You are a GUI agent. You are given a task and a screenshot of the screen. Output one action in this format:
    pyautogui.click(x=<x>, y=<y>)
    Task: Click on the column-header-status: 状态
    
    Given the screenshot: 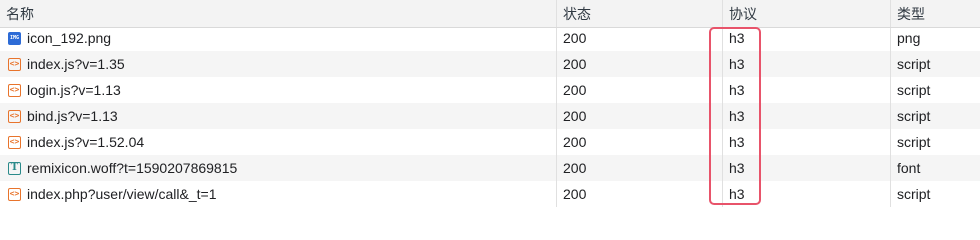 What is the action you would take?
    pyautogui.click(x=639, y=13)
    